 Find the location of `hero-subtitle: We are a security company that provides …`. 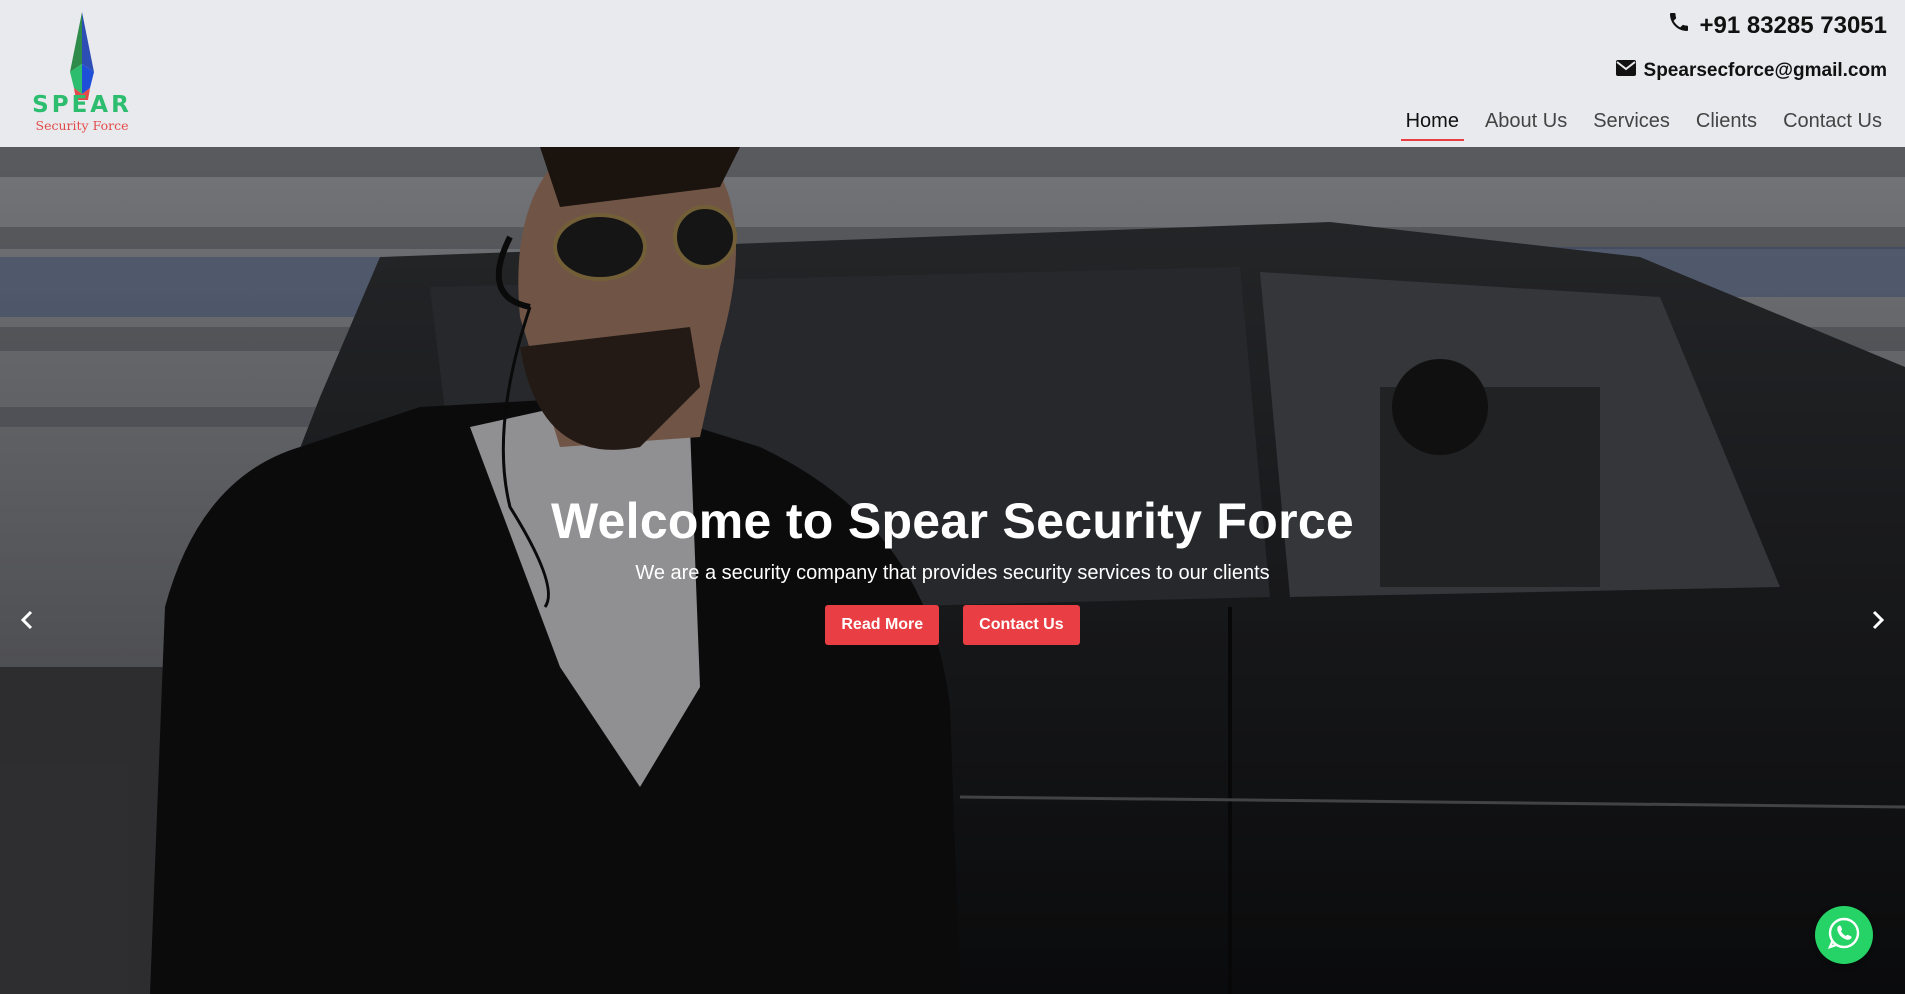

hero-subtitle: We are a security company that provides … is located at coordinates (952, 573).